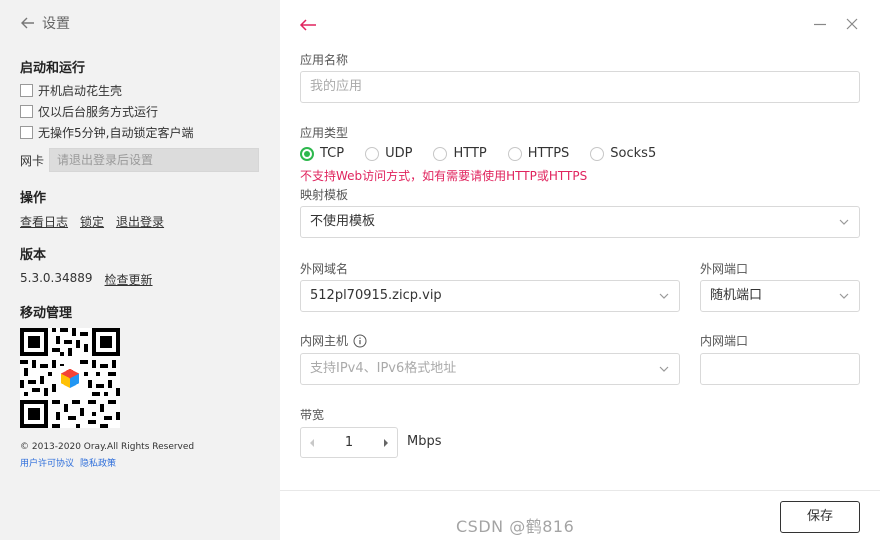 The height and width of the screenshot is (540, 880). What do you see at coordinates (444, 176) in the screenshot?
I see `app-type-warning: 不支持Web访问方式，如有需要请使用HTTP或HTTPS` at bounding box center [444, 176].